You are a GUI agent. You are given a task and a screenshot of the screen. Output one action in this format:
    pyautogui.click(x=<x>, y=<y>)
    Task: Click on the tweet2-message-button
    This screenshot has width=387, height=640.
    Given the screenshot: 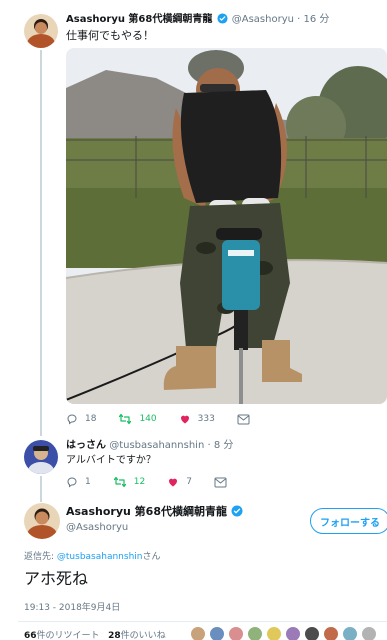 What is the action you would take?
    pyautogui.click(x=224, y=482)
    